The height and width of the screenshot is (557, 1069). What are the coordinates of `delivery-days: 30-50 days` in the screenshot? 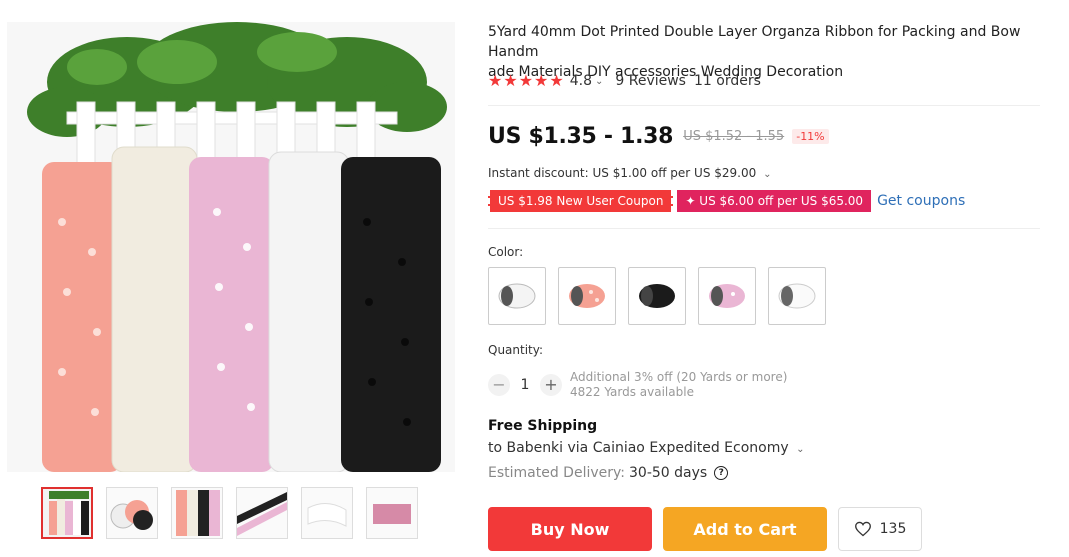 It's located at (668, 473).